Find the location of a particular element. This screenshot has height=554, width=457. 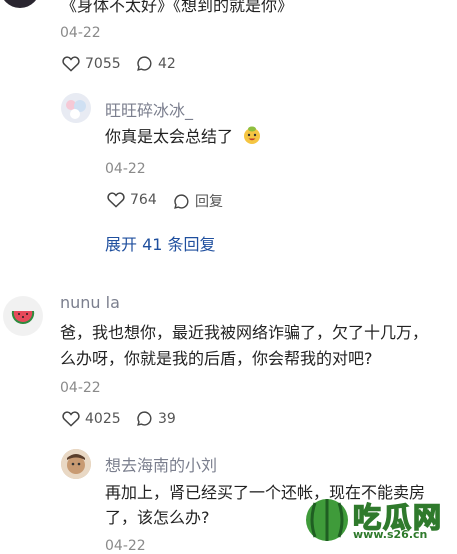

like-button: 4025 is located at coordinates (91, 418).